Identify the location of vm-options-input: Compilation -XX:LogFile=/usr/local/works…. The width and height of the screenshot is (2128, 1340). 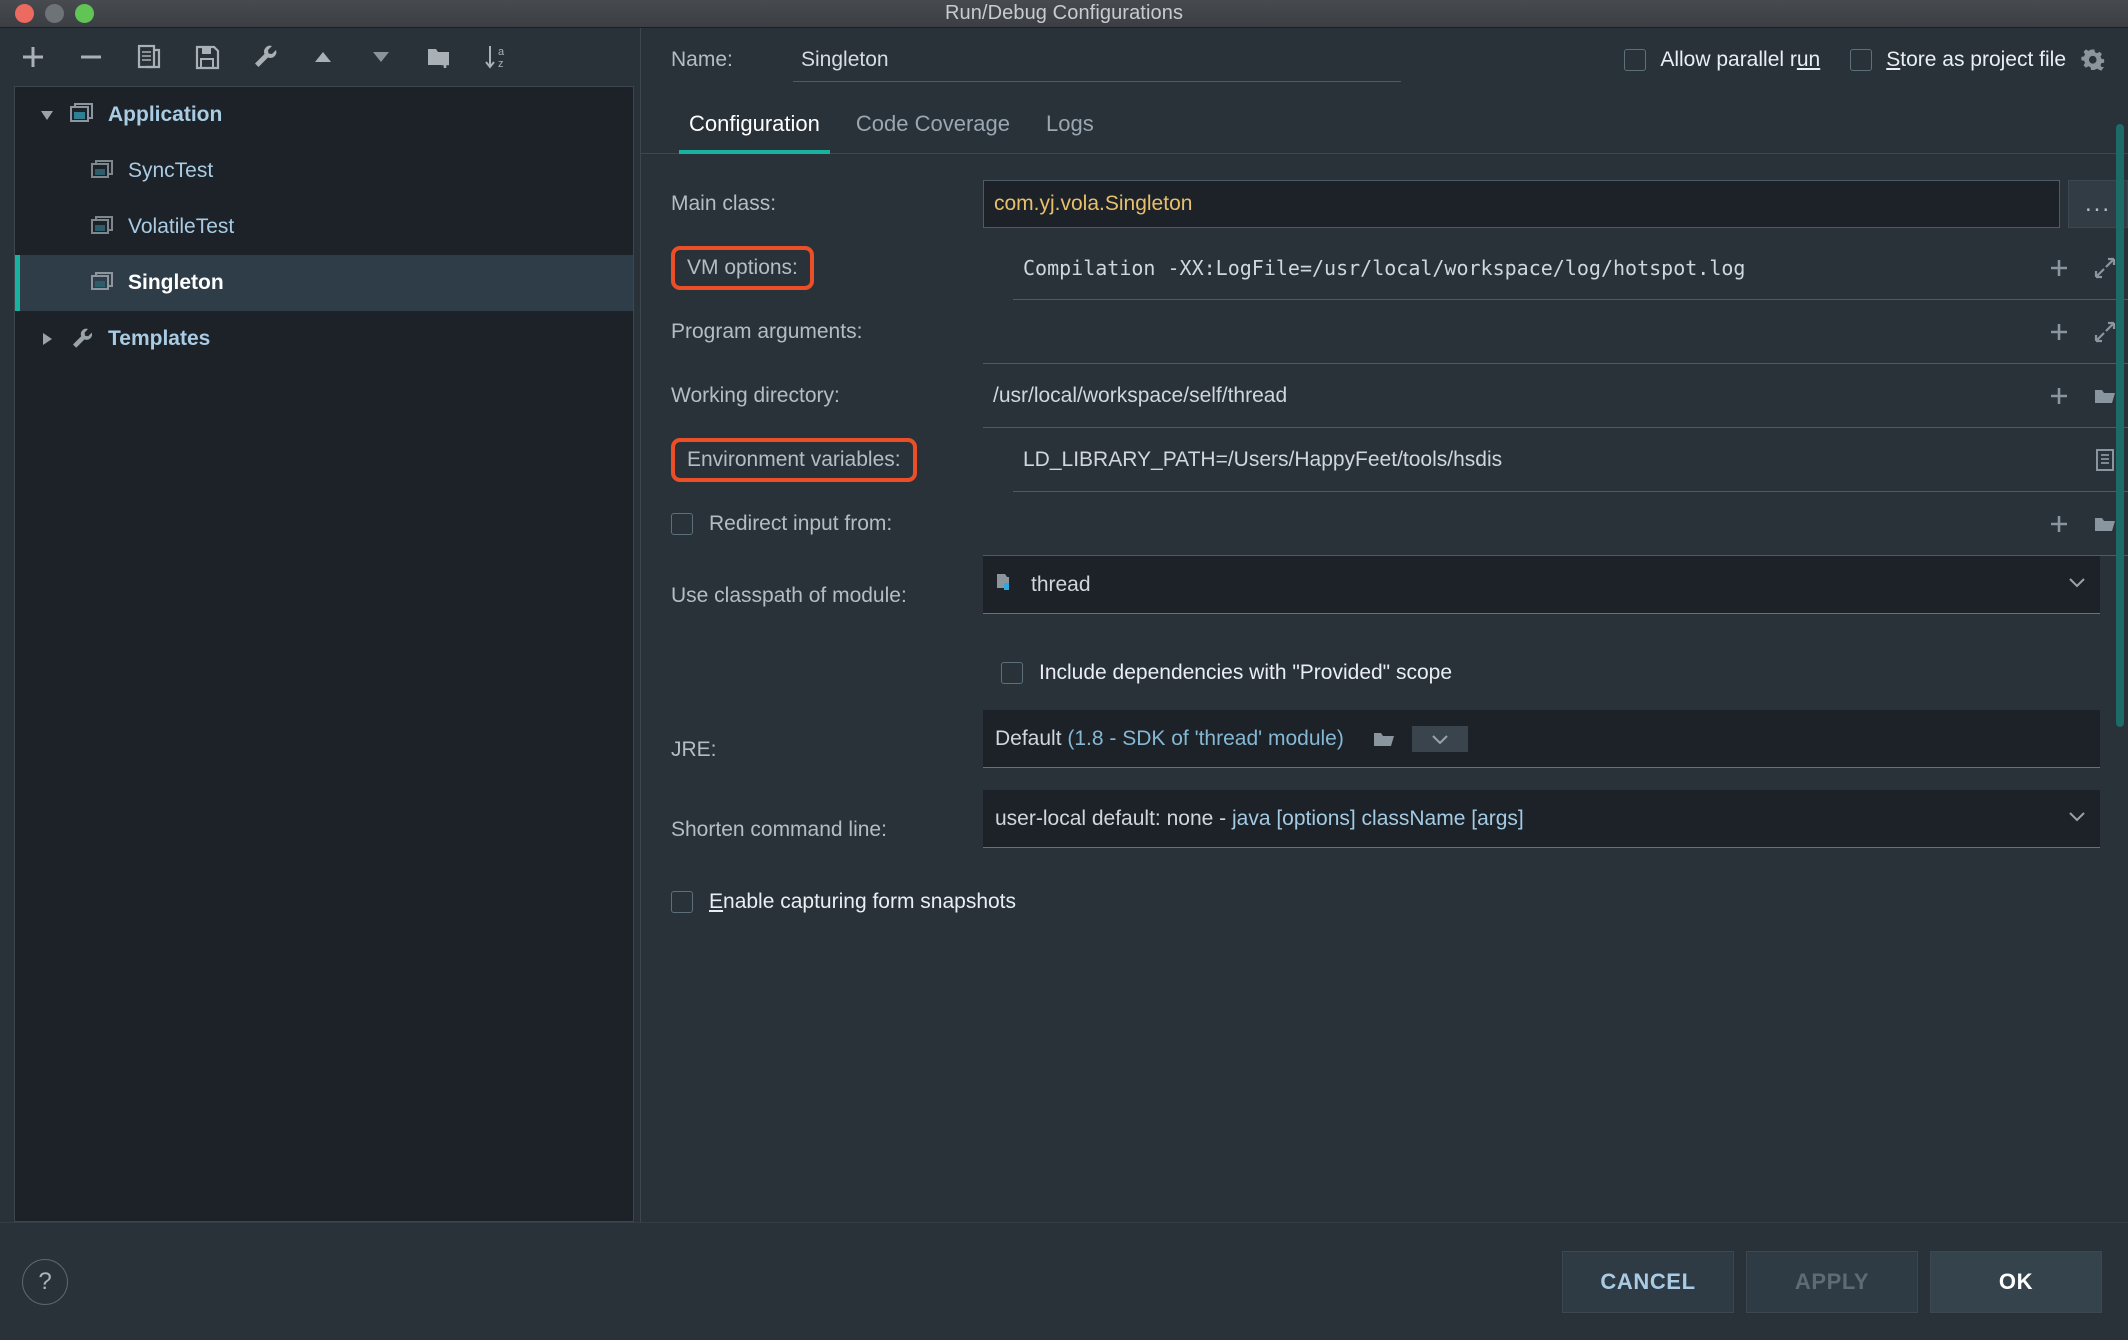
(1524, 268).